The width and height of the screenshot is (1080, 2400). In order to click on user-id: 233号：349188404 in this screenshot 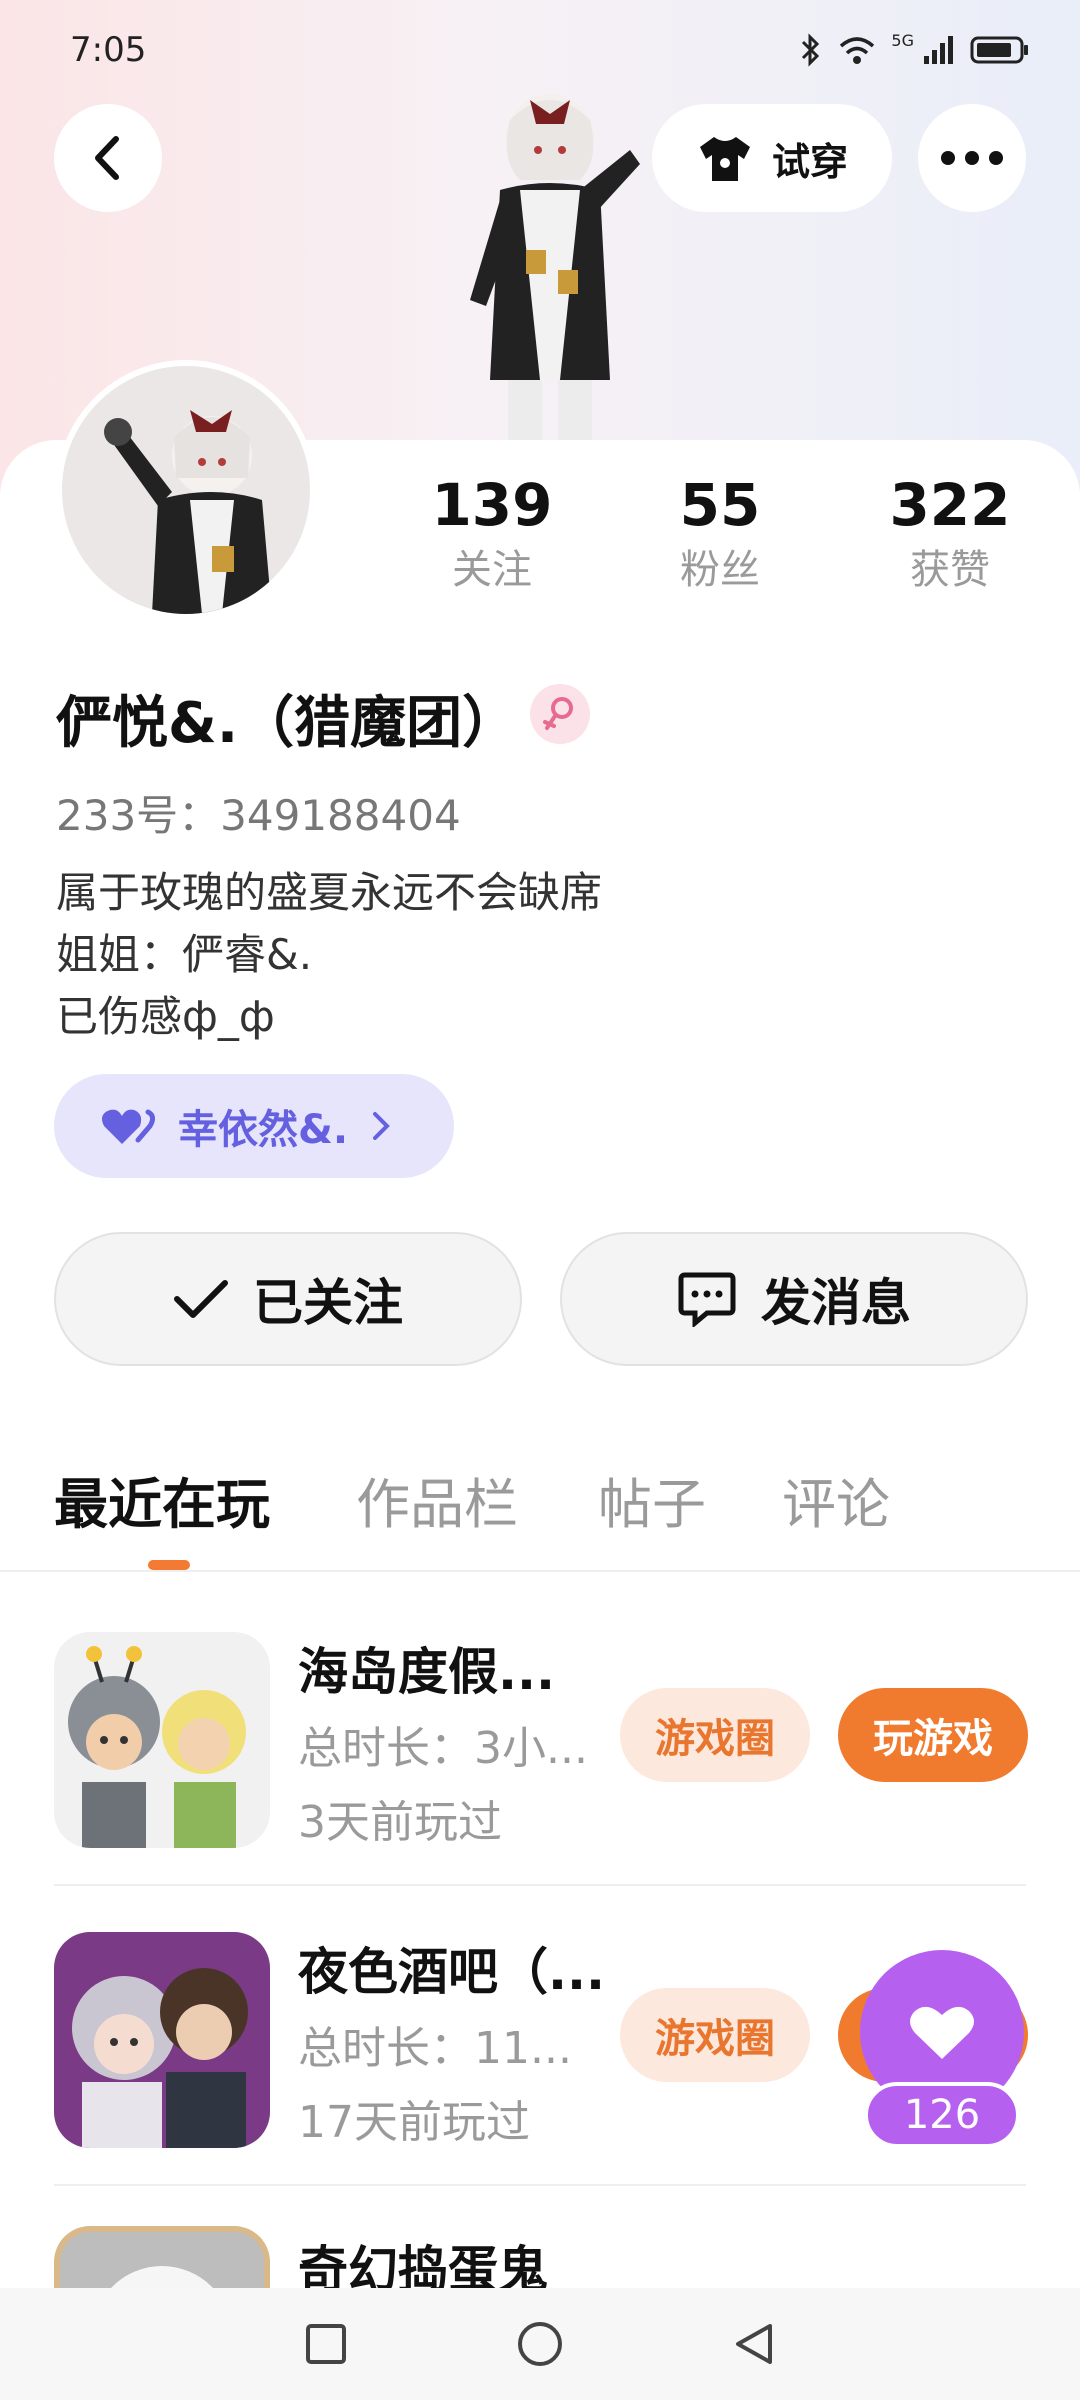, I will do `click(258, 815)`.